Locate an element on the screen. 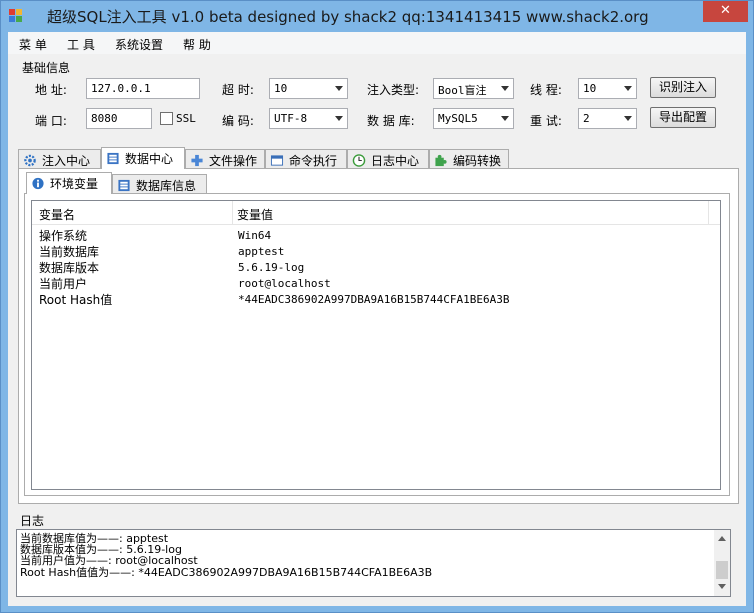 Image resolution: width=754 pixels, height=613 pixels. close-button: ✕ is located at coordinates (725, 11).